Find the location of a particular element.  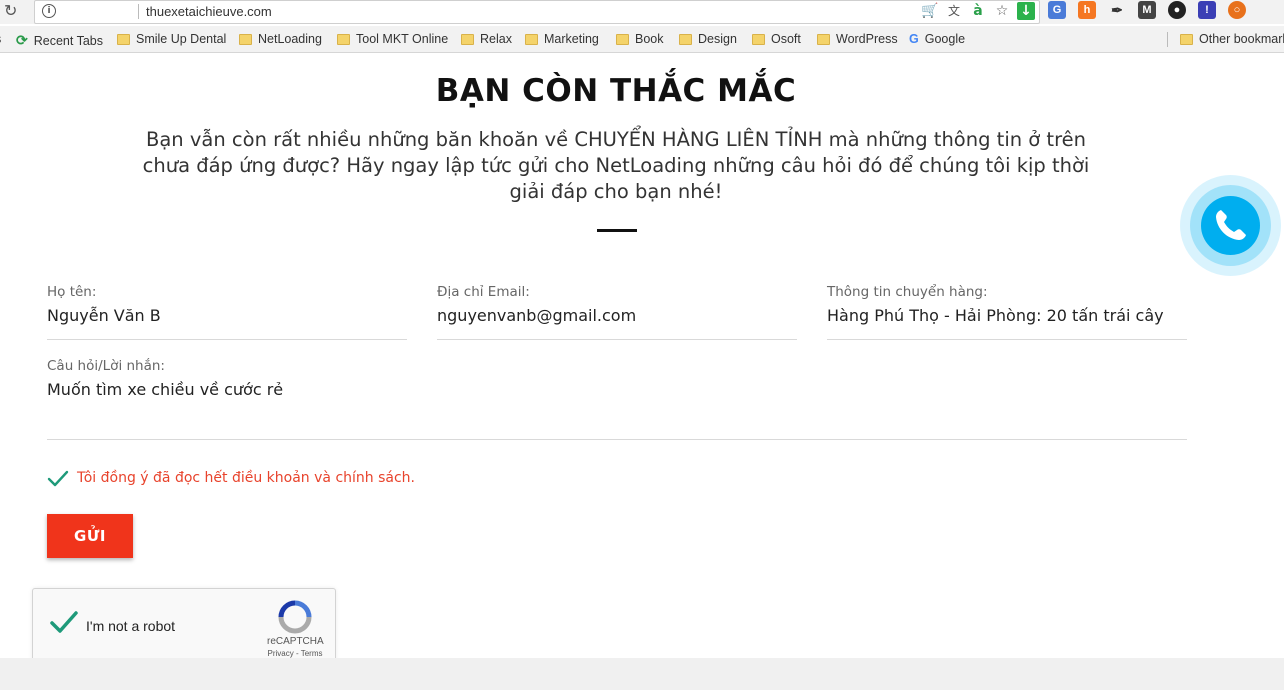

cart-extension-icon: 🛒 is located at coordinates (930, 11).